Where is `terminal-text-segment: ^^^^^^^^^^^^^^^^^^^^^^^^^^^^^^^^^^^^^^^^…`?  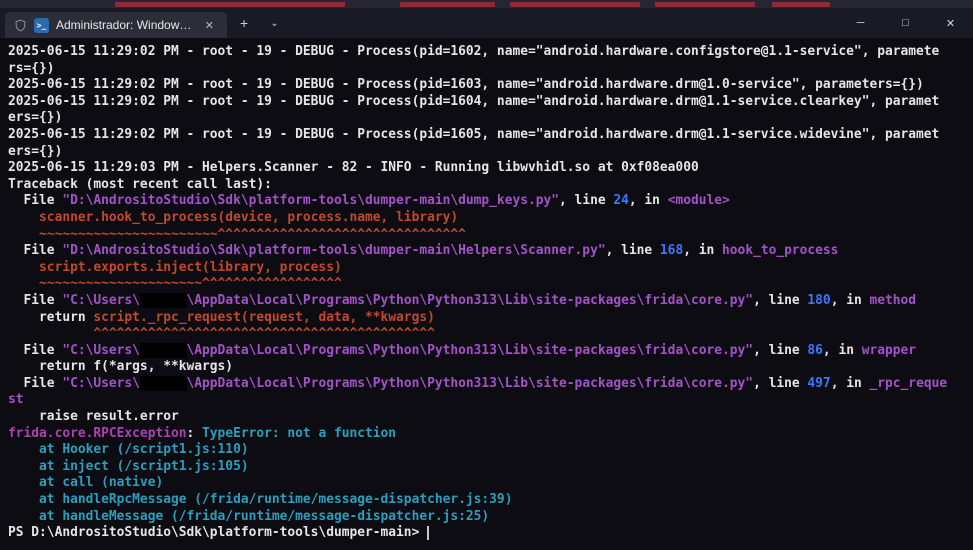
terminal-text-segment: ^^^^^^^^^^^^^^^^^^^^^^^^^^^^^^^^^^^^^^^^… is located at coordinates (264, 334).